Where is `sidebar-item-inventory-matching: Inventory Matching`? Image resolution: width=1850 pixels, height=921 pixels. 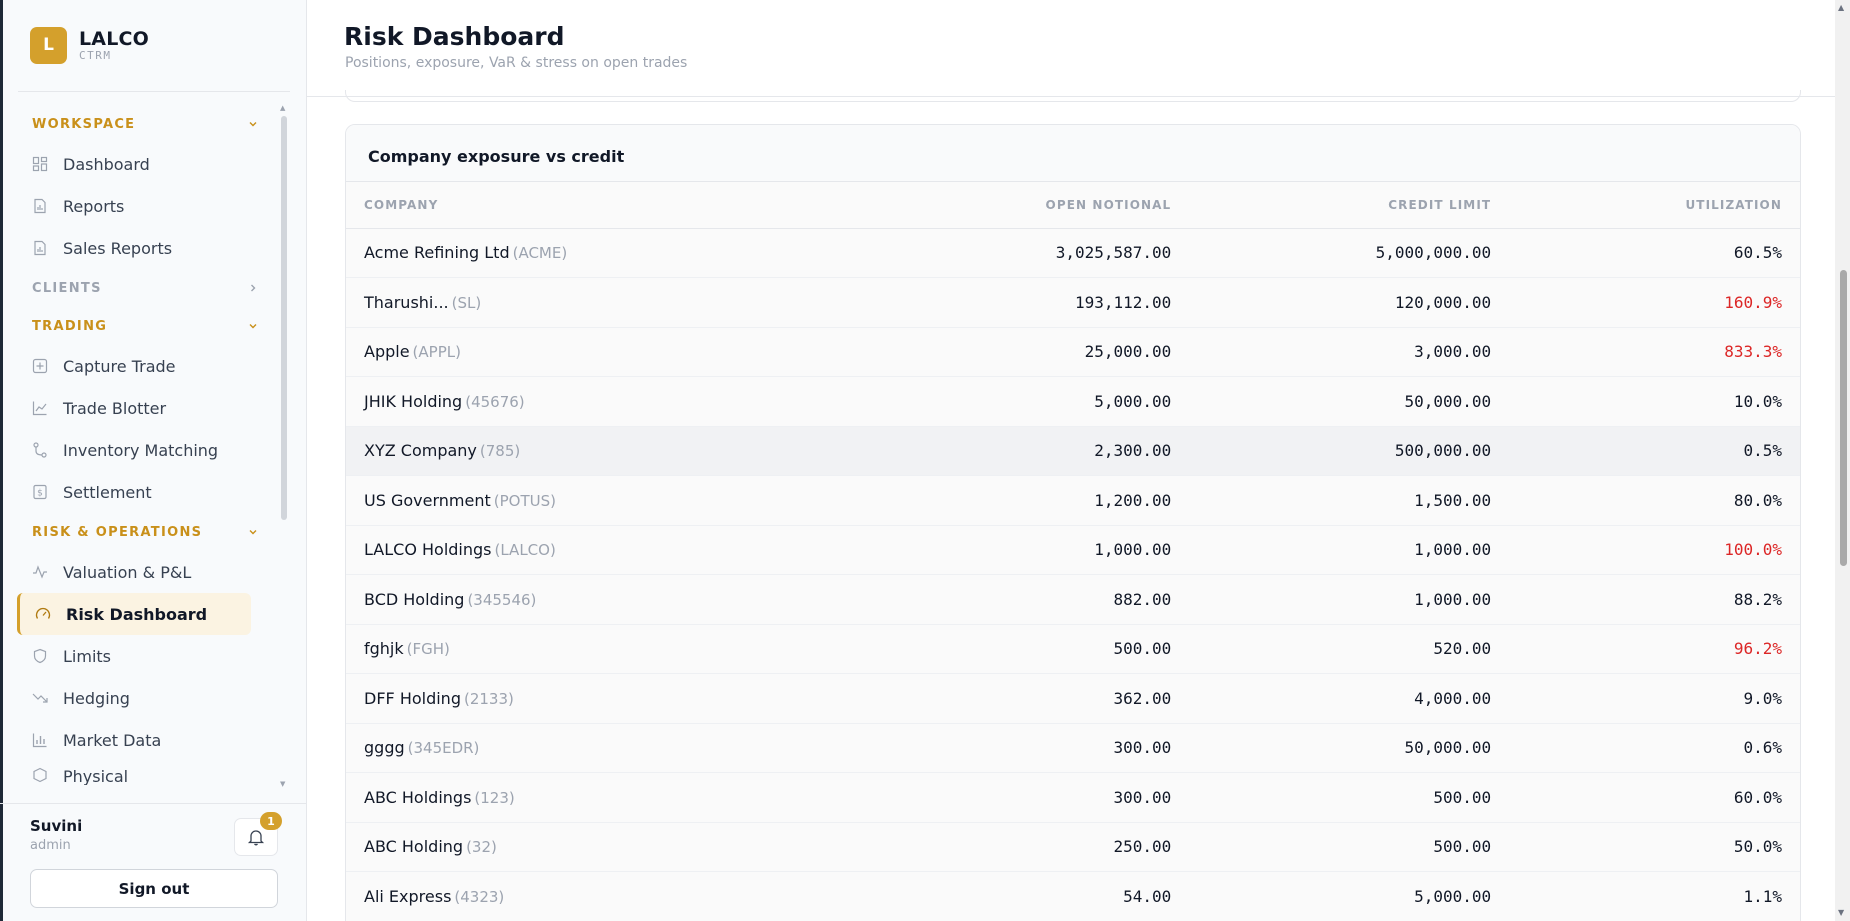
sidebar-item-inventory-matching: Inventory Matching is located at coordinates (140, 450).